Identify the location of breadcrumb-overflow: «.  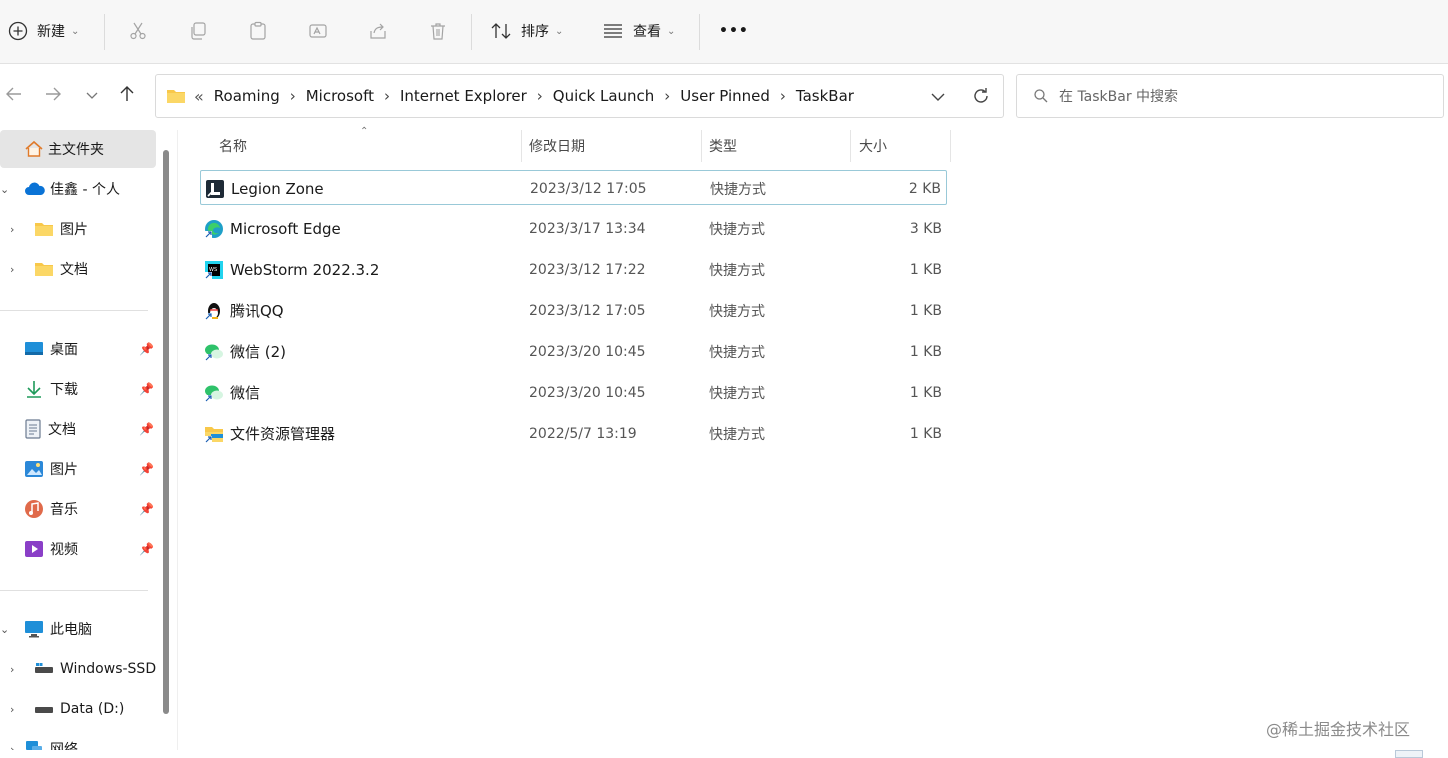
(199, 96).